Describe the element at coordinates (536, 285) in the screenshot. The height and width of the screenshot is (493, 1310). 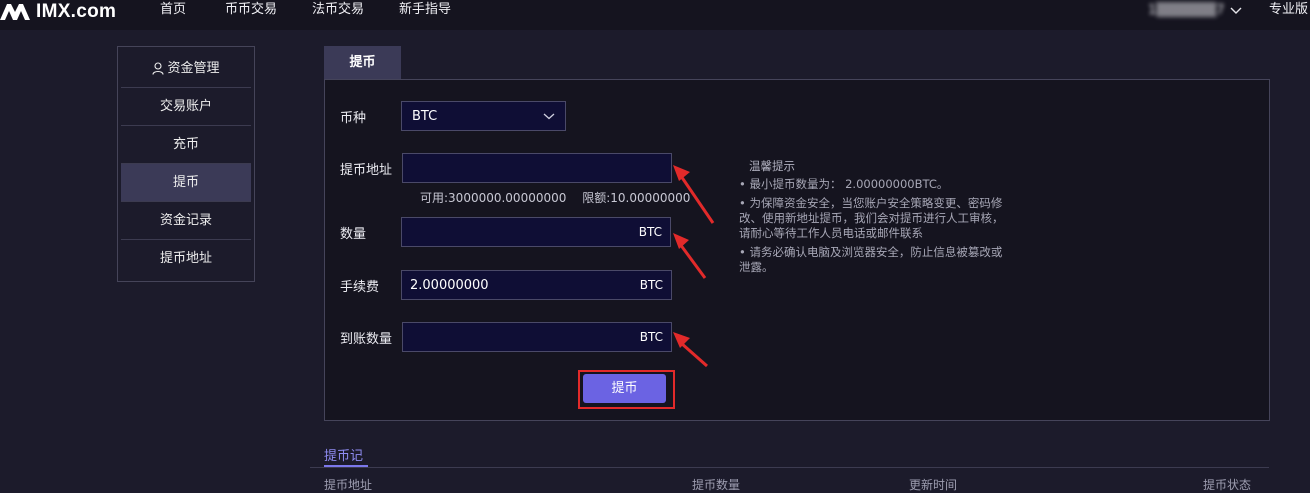
I see `fee-input: 2.00000000 BTC` at that location.